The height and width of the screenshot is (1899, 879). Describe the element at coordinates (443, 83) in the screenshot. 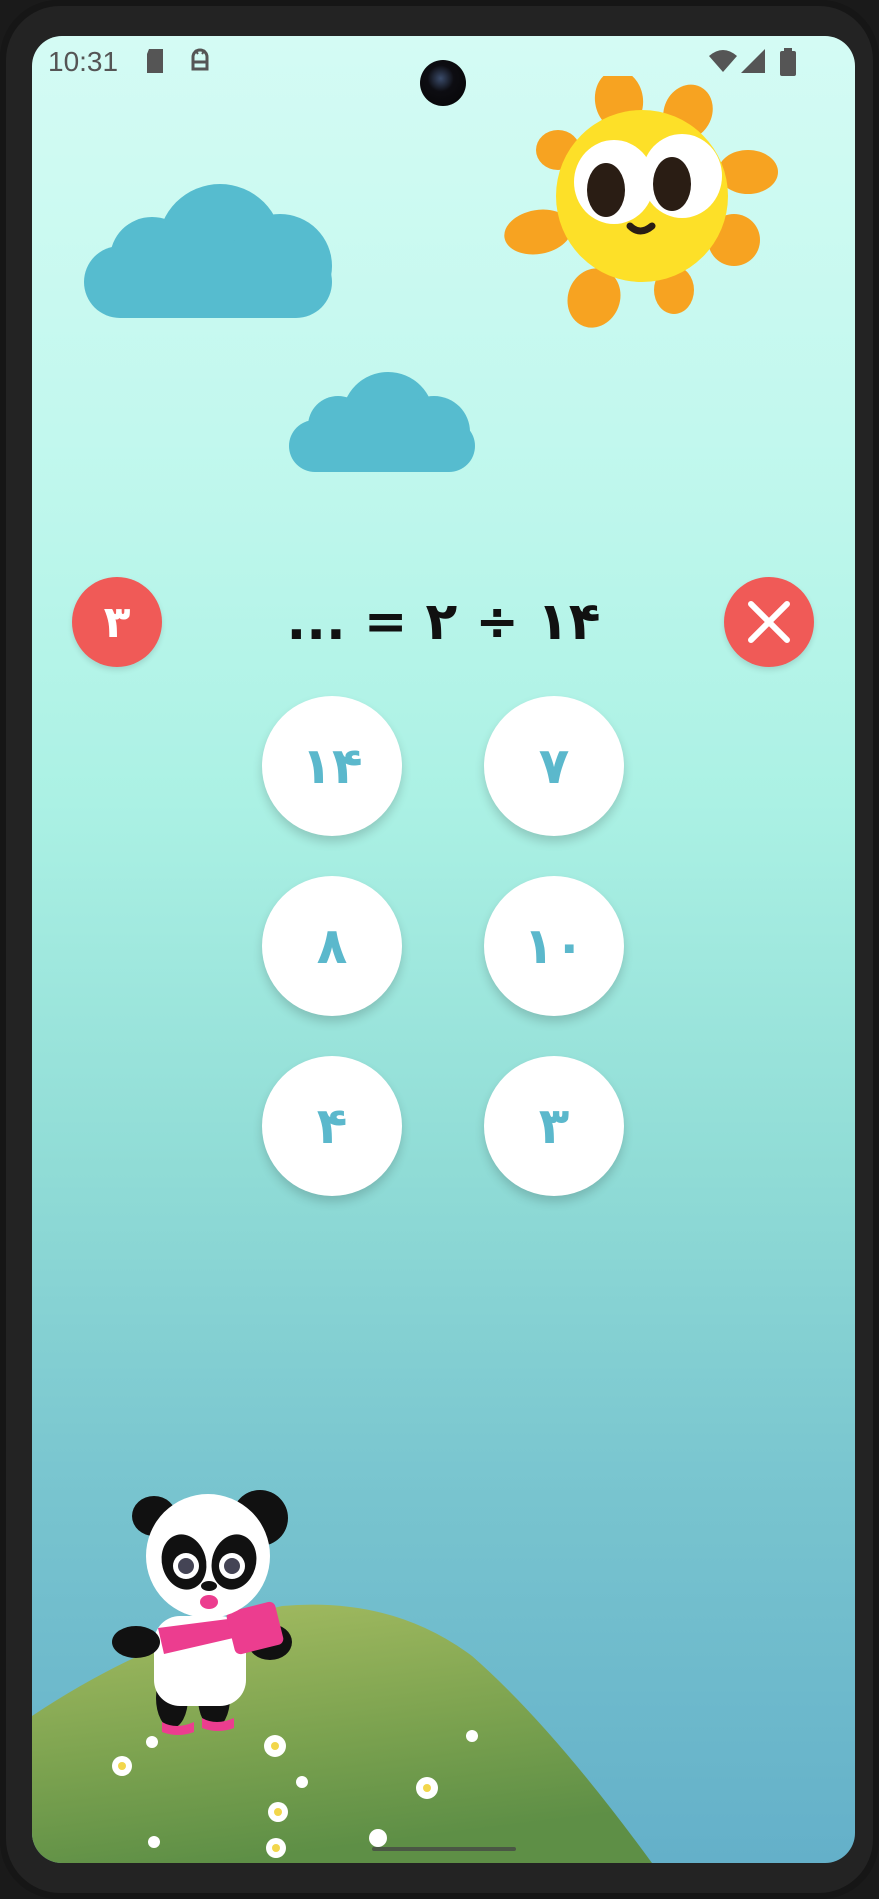

I see `front-camera` at that location.